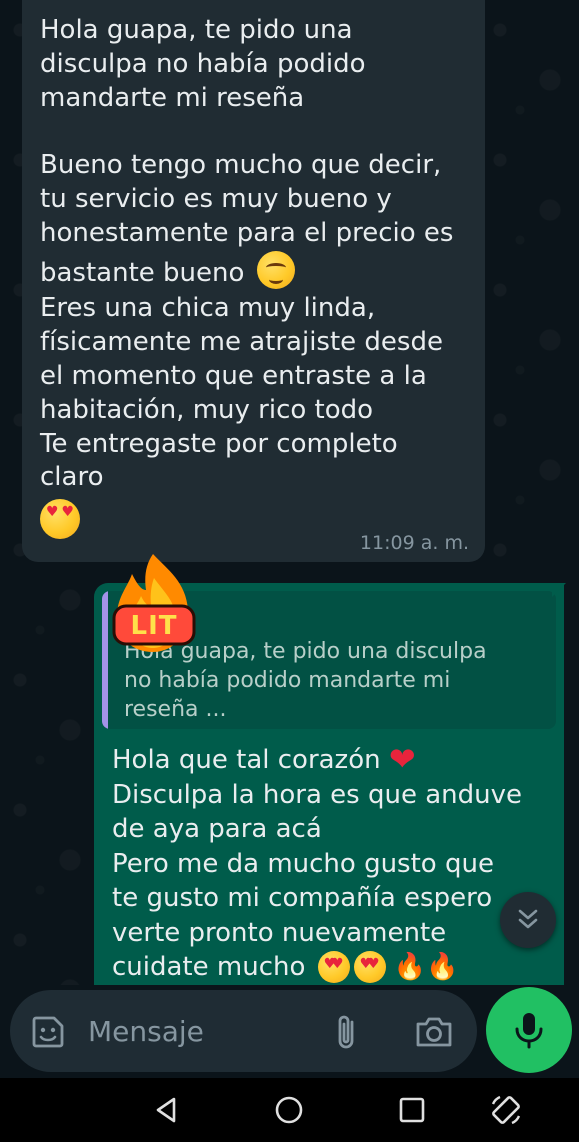 The height and width of the screenshot is (1142, 579). I want to click on outgoing-line-1: Hola que tal corazón, so click(246, 760).